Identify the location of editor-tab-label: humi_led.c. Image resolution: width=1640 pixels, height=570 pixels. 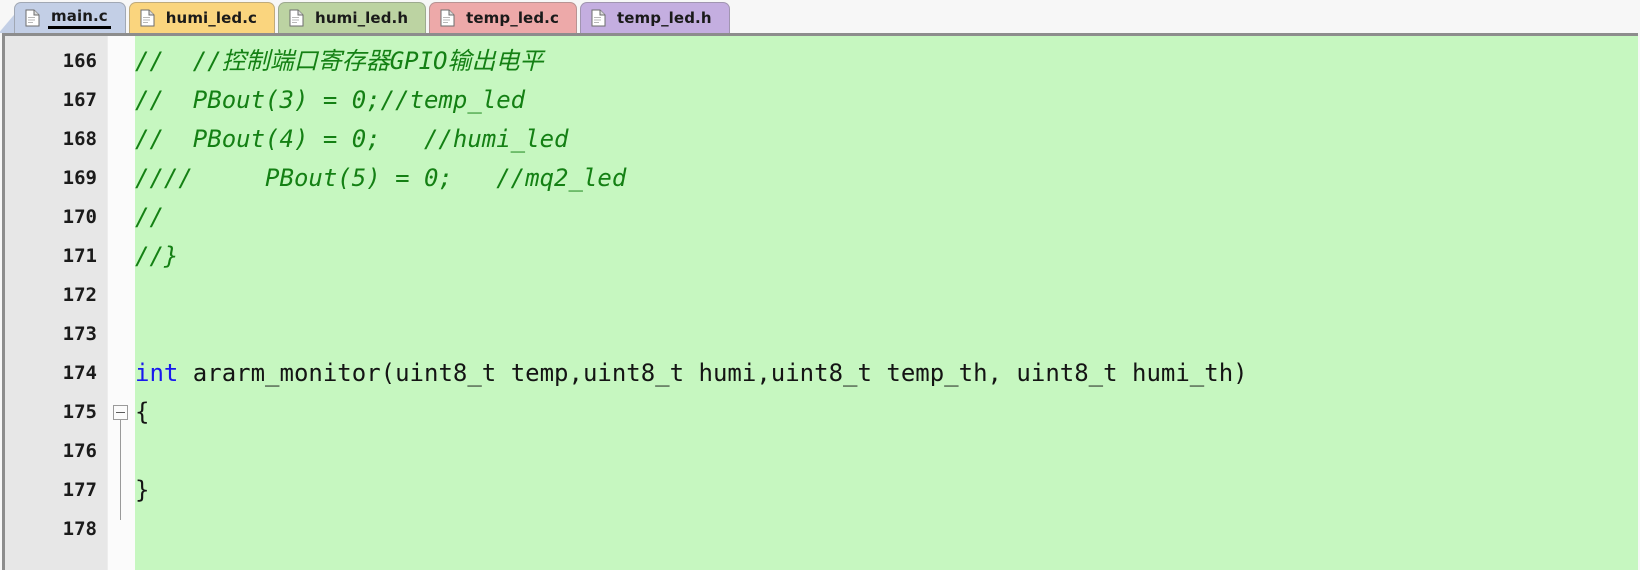
(211, 18).